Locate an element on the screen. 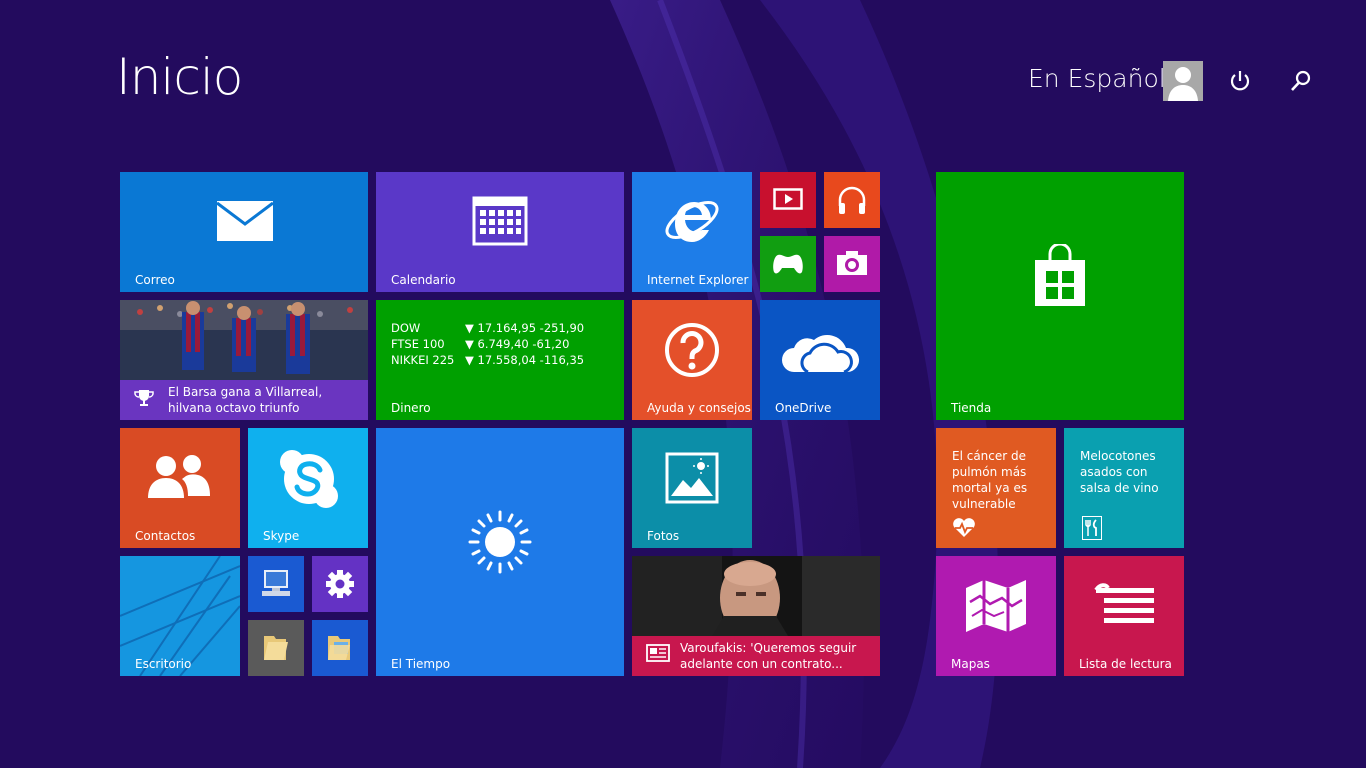 Image resolution: width=1366 pixels, height=768 pixels. tile-onedrive: OneDrive is located at coordinates (820, 360).